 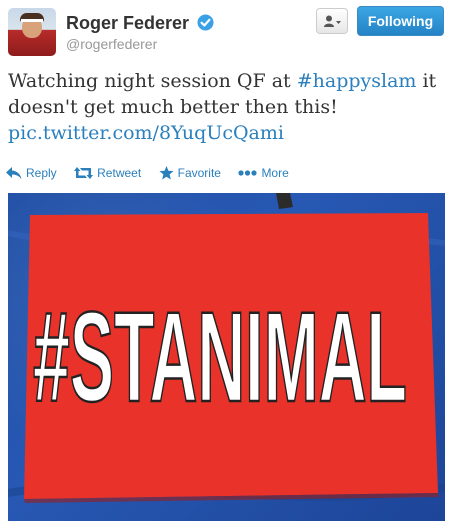 What do you see at coordinates (152, 81) in the screenshot?
I see `tweet-text-before: Watching night session QF at` at bounding box center [152, 81].